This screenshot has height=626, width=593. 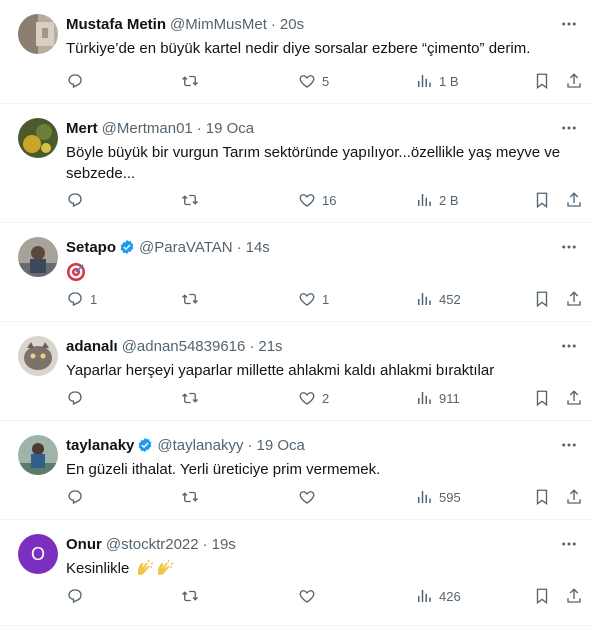 I want to click on heart-icon, so click(x=307, y=497).